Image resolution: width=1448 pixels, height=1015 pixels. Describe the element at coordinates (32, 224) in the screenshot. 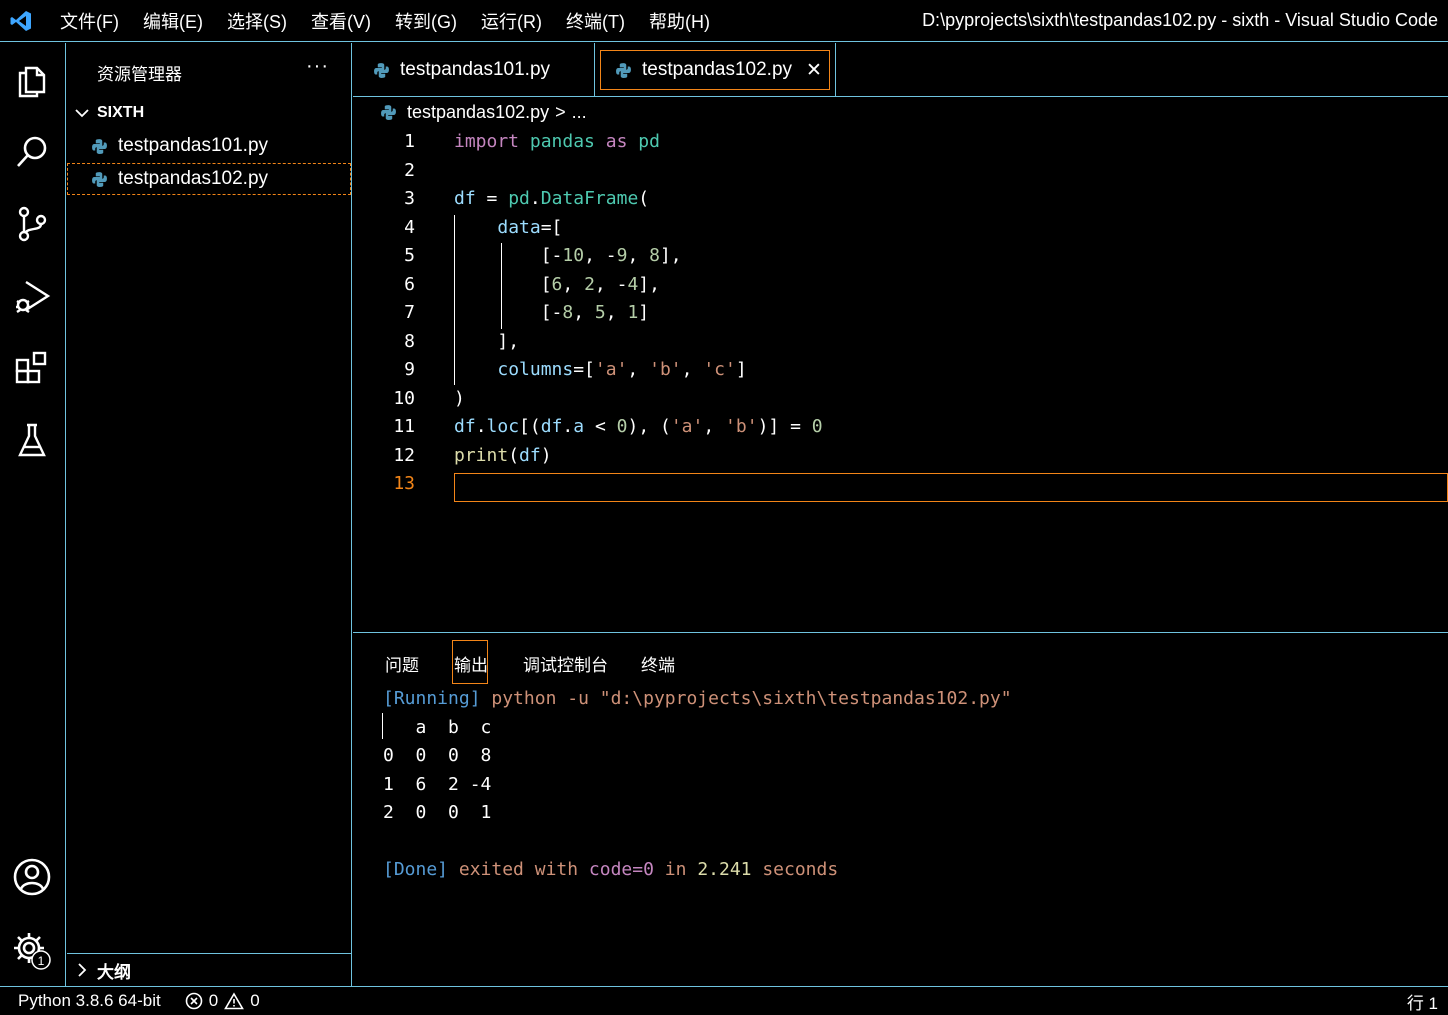

I see `source-control-icon` at that location.